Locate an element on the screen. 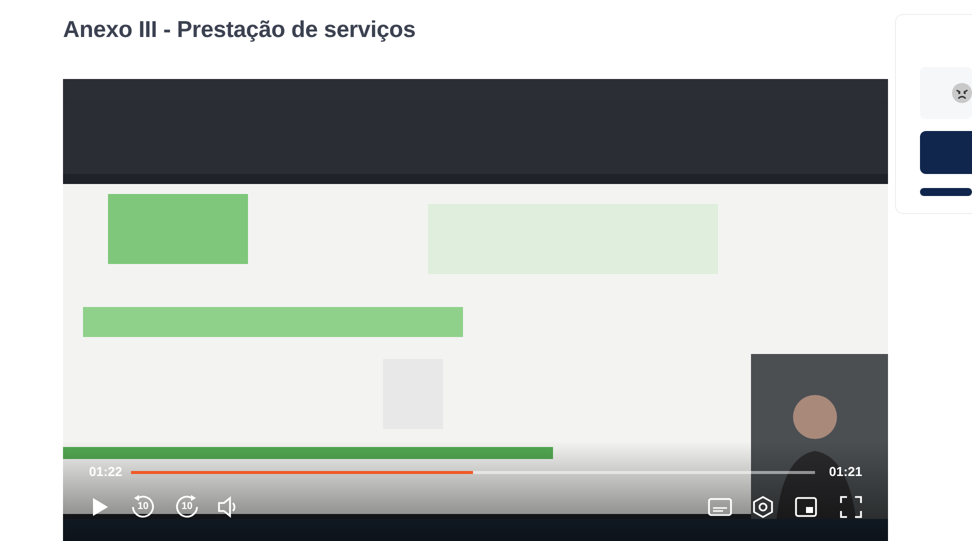 The image size is (972, 541). forward-icon is located at coordinates (187, 507).